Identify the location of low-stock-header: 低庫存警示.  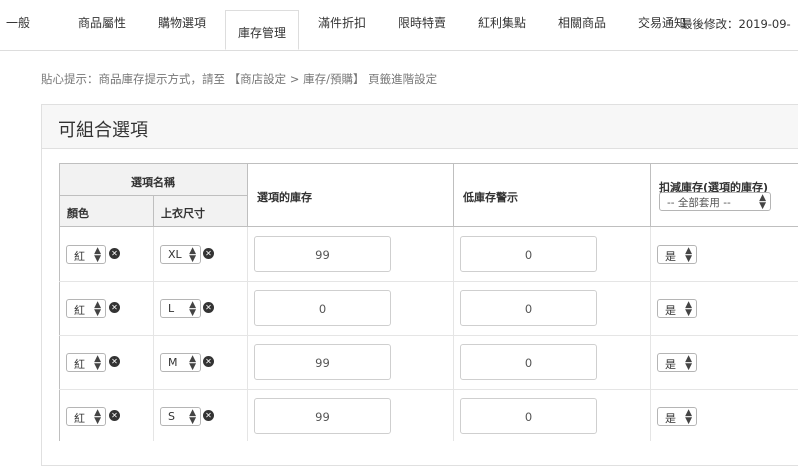
(552, 195).